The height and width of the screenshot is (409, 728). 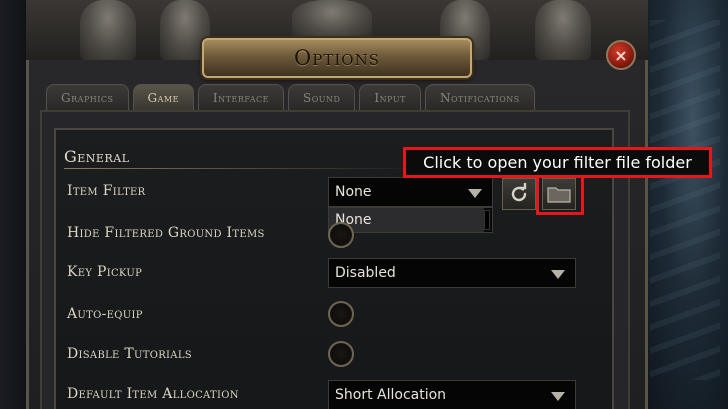 What do you see at coordinates (341, 235) in the screenshot?
I see `hide-filtered-toggle` at bounding box center [341, 235].